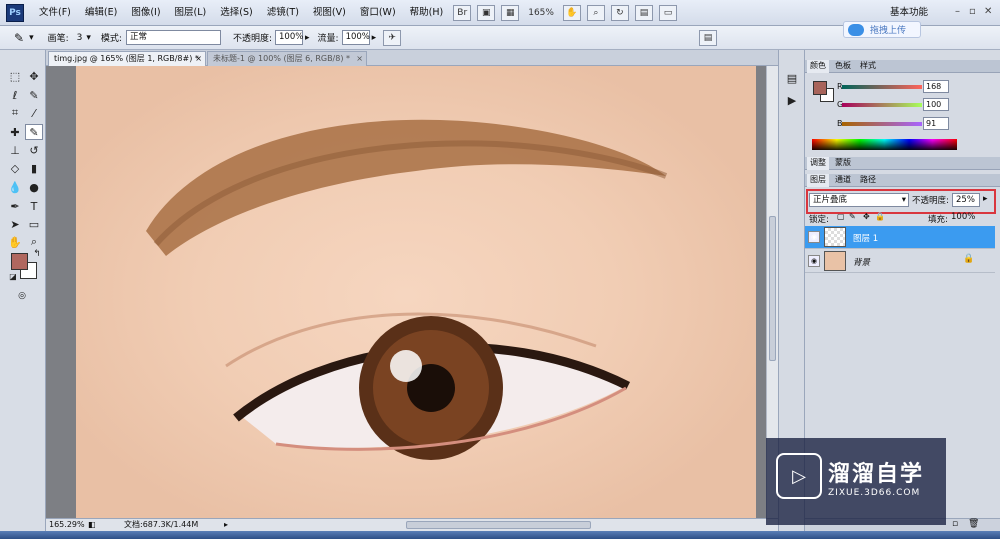 The width and height of the screenshot is (1000, 539). Describe the element at coordinates (843, 163) in the screenshot. I see `tab-masks: 蒙版` at that location.